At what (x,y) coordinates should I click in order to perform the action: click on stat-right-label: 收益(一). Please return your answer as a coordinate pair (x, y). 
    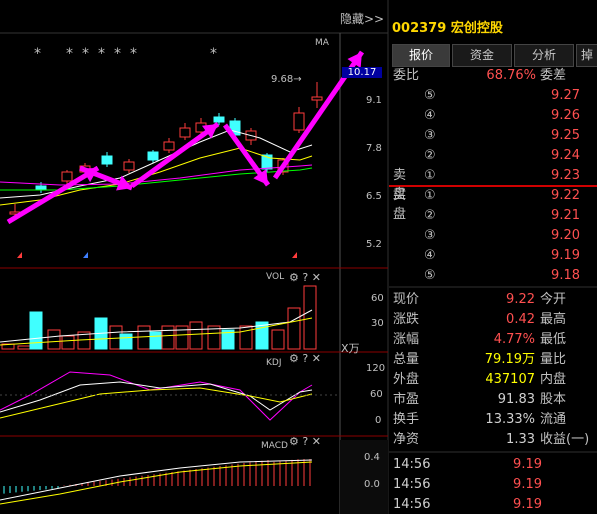
    Looking at the image, I should click on (565, 439).